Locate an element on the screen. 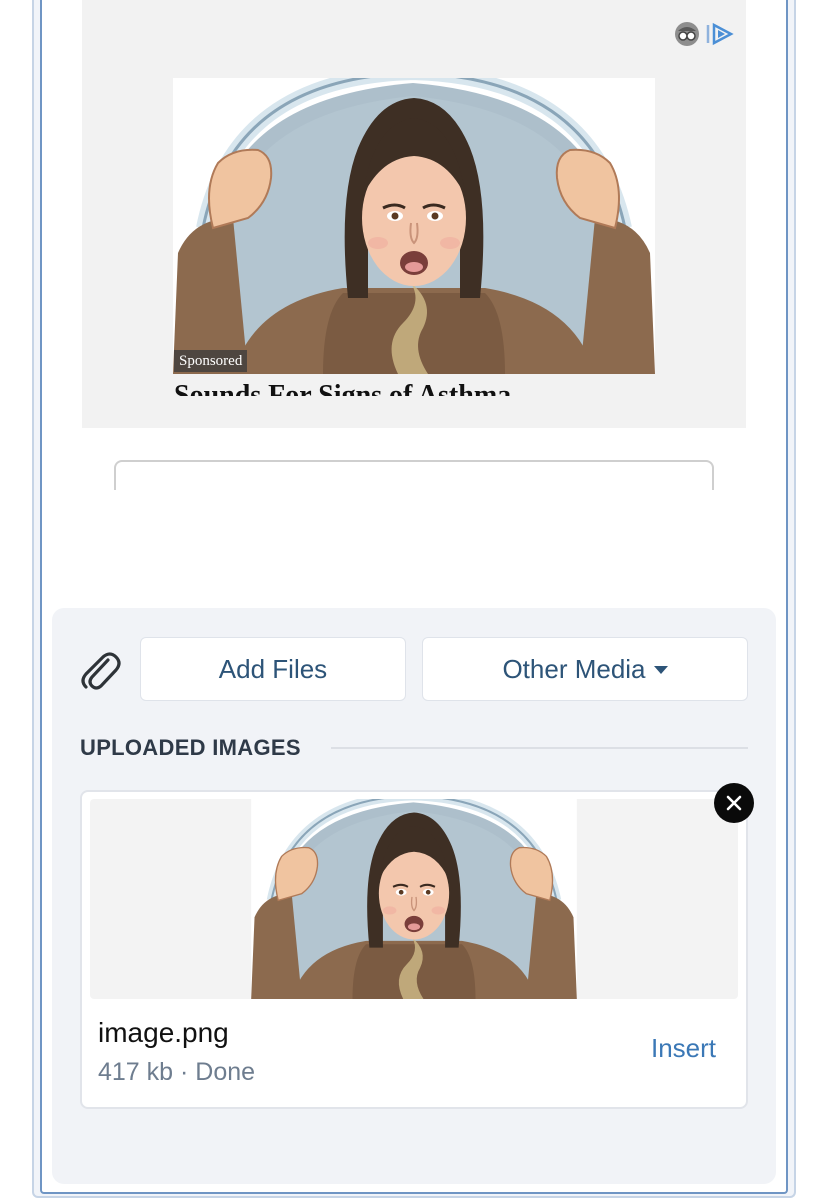  remove-upload-button is located at coordinates (734, 803).